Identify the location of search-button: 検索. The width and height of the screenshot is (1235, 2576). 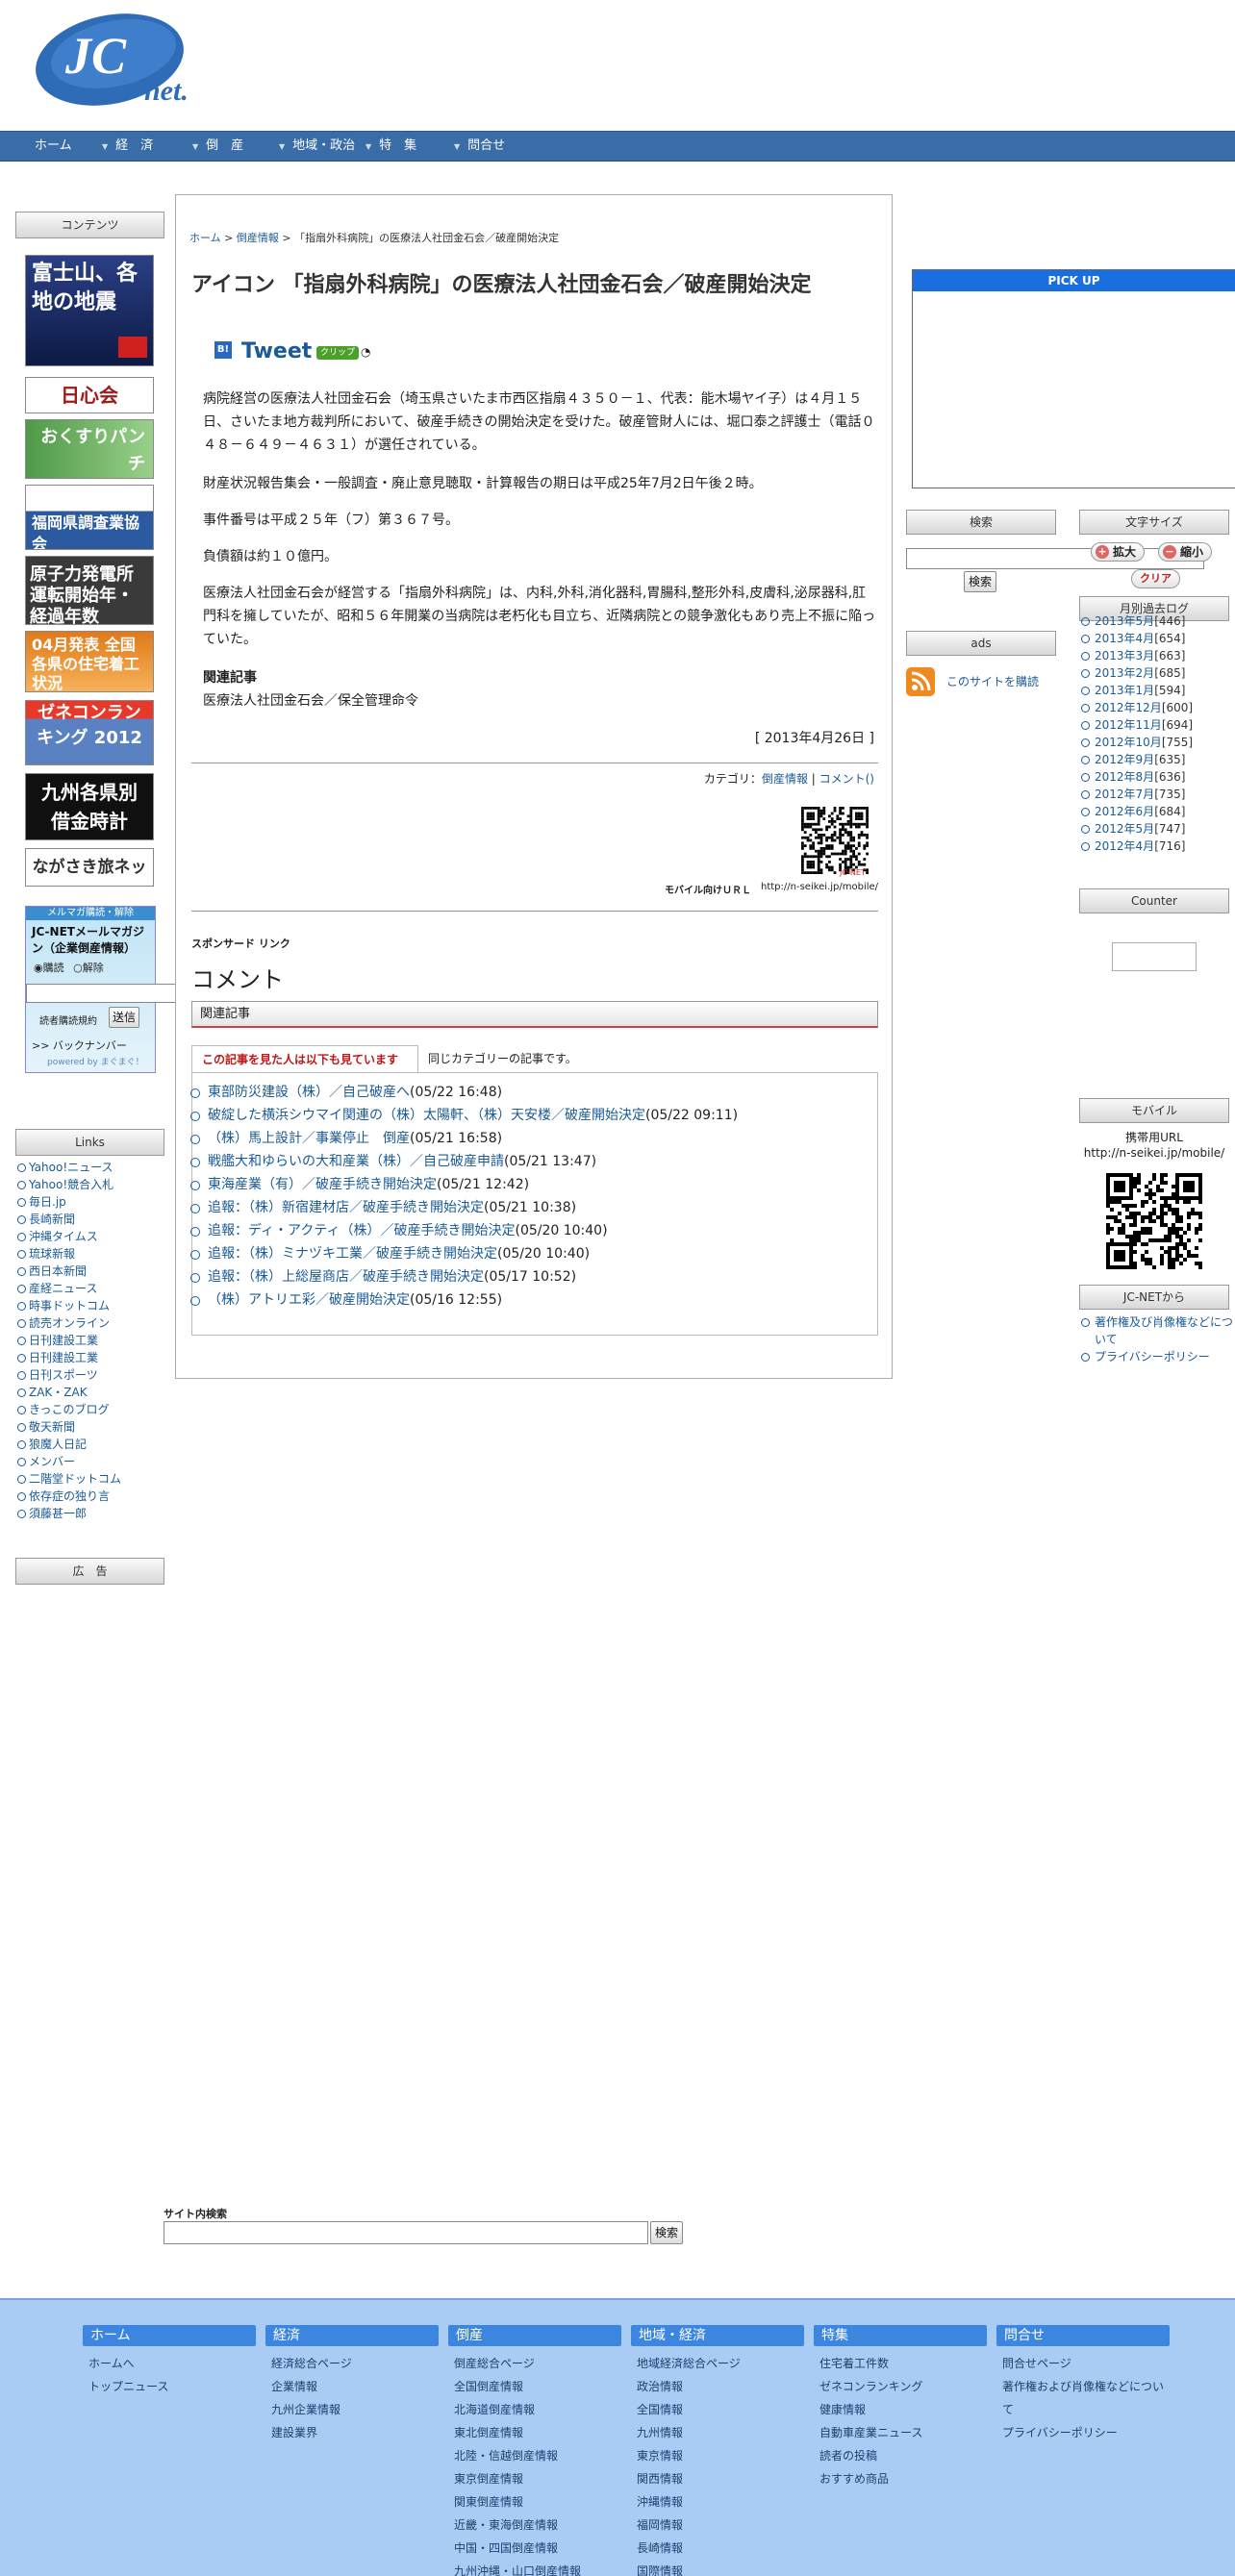
(980, 581).